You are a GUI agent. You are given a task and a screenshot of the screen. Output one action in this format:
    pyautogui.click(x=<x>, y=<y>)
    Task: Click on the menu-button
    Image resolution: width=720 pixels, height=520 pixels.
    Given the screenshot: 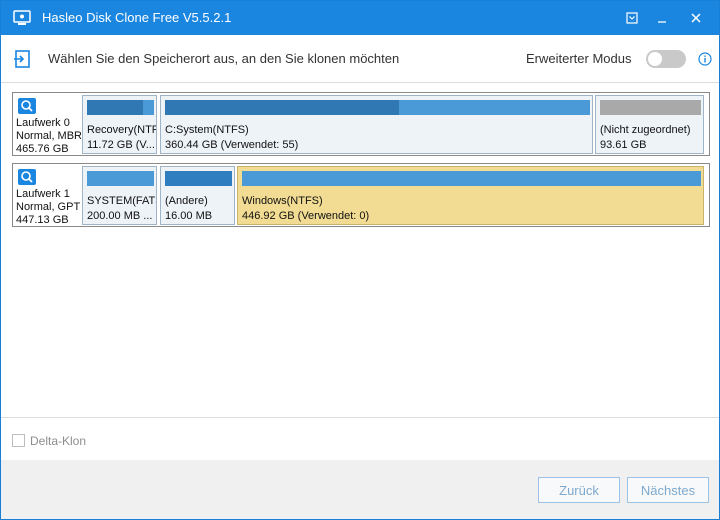 What is the action you would take?
    pyautogui.click(x=632, y=18)
    